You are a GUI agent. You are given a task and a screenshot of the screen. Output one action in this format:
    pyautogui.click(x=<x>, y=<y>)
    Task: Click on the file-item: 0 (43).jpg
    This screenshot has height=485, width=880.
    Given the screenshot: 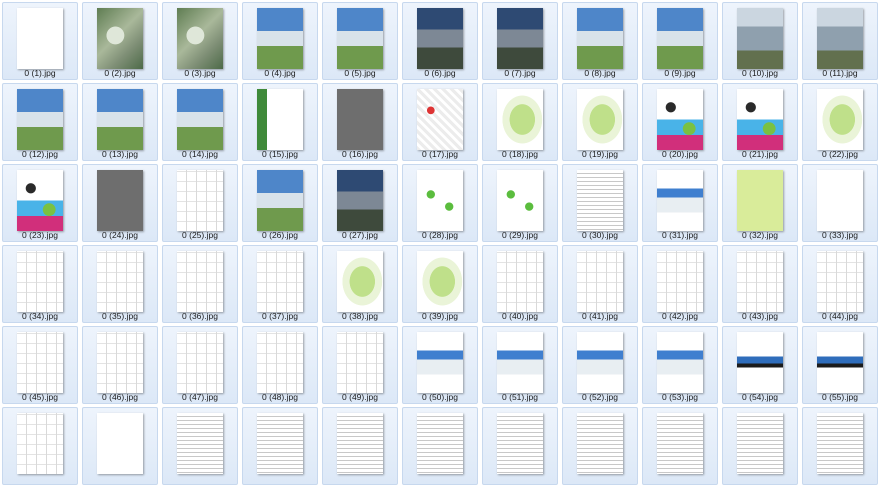 What is the action you would take?
    pyautogui.click(x=760, y=284)
    